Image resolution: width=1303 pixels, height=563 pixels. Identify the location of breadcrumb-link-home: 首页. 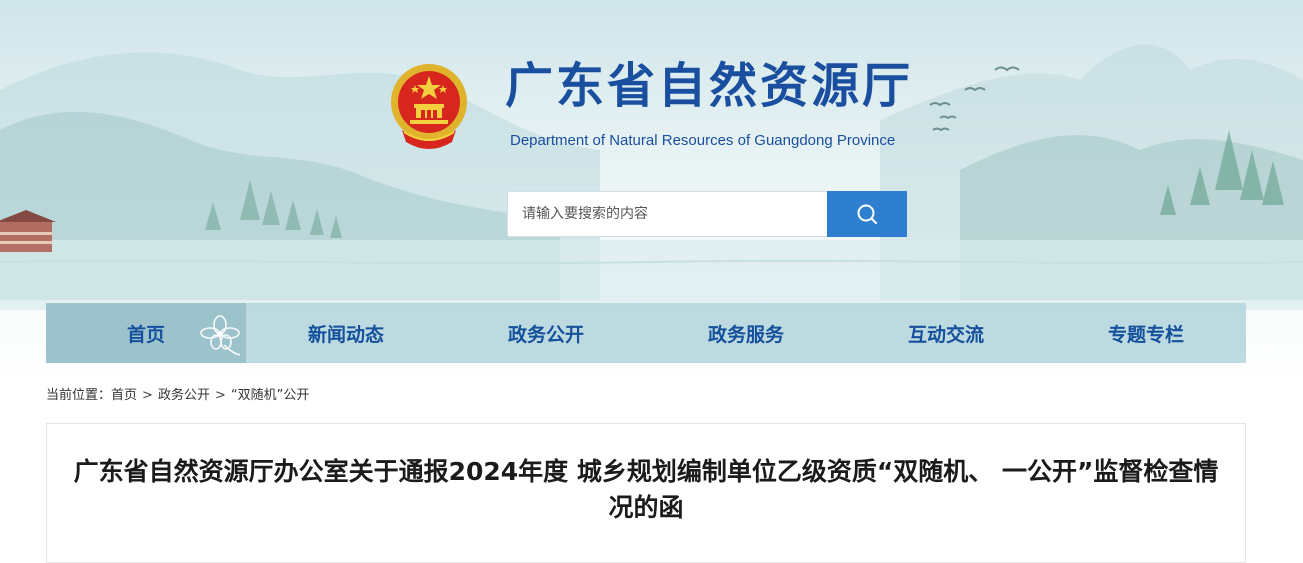
(124, 395).